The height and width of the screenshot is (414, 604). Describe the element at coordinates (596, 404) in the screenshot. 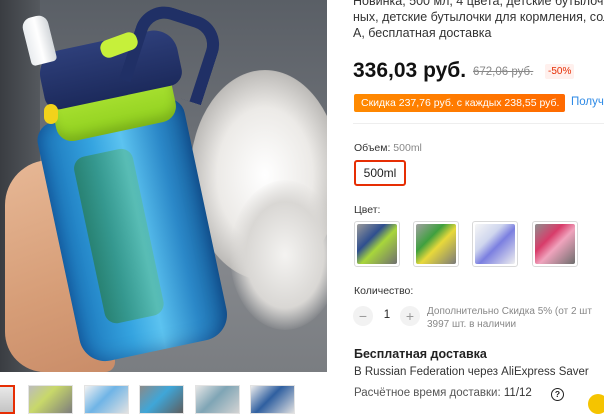

I see `floating-action-icon` at that location.